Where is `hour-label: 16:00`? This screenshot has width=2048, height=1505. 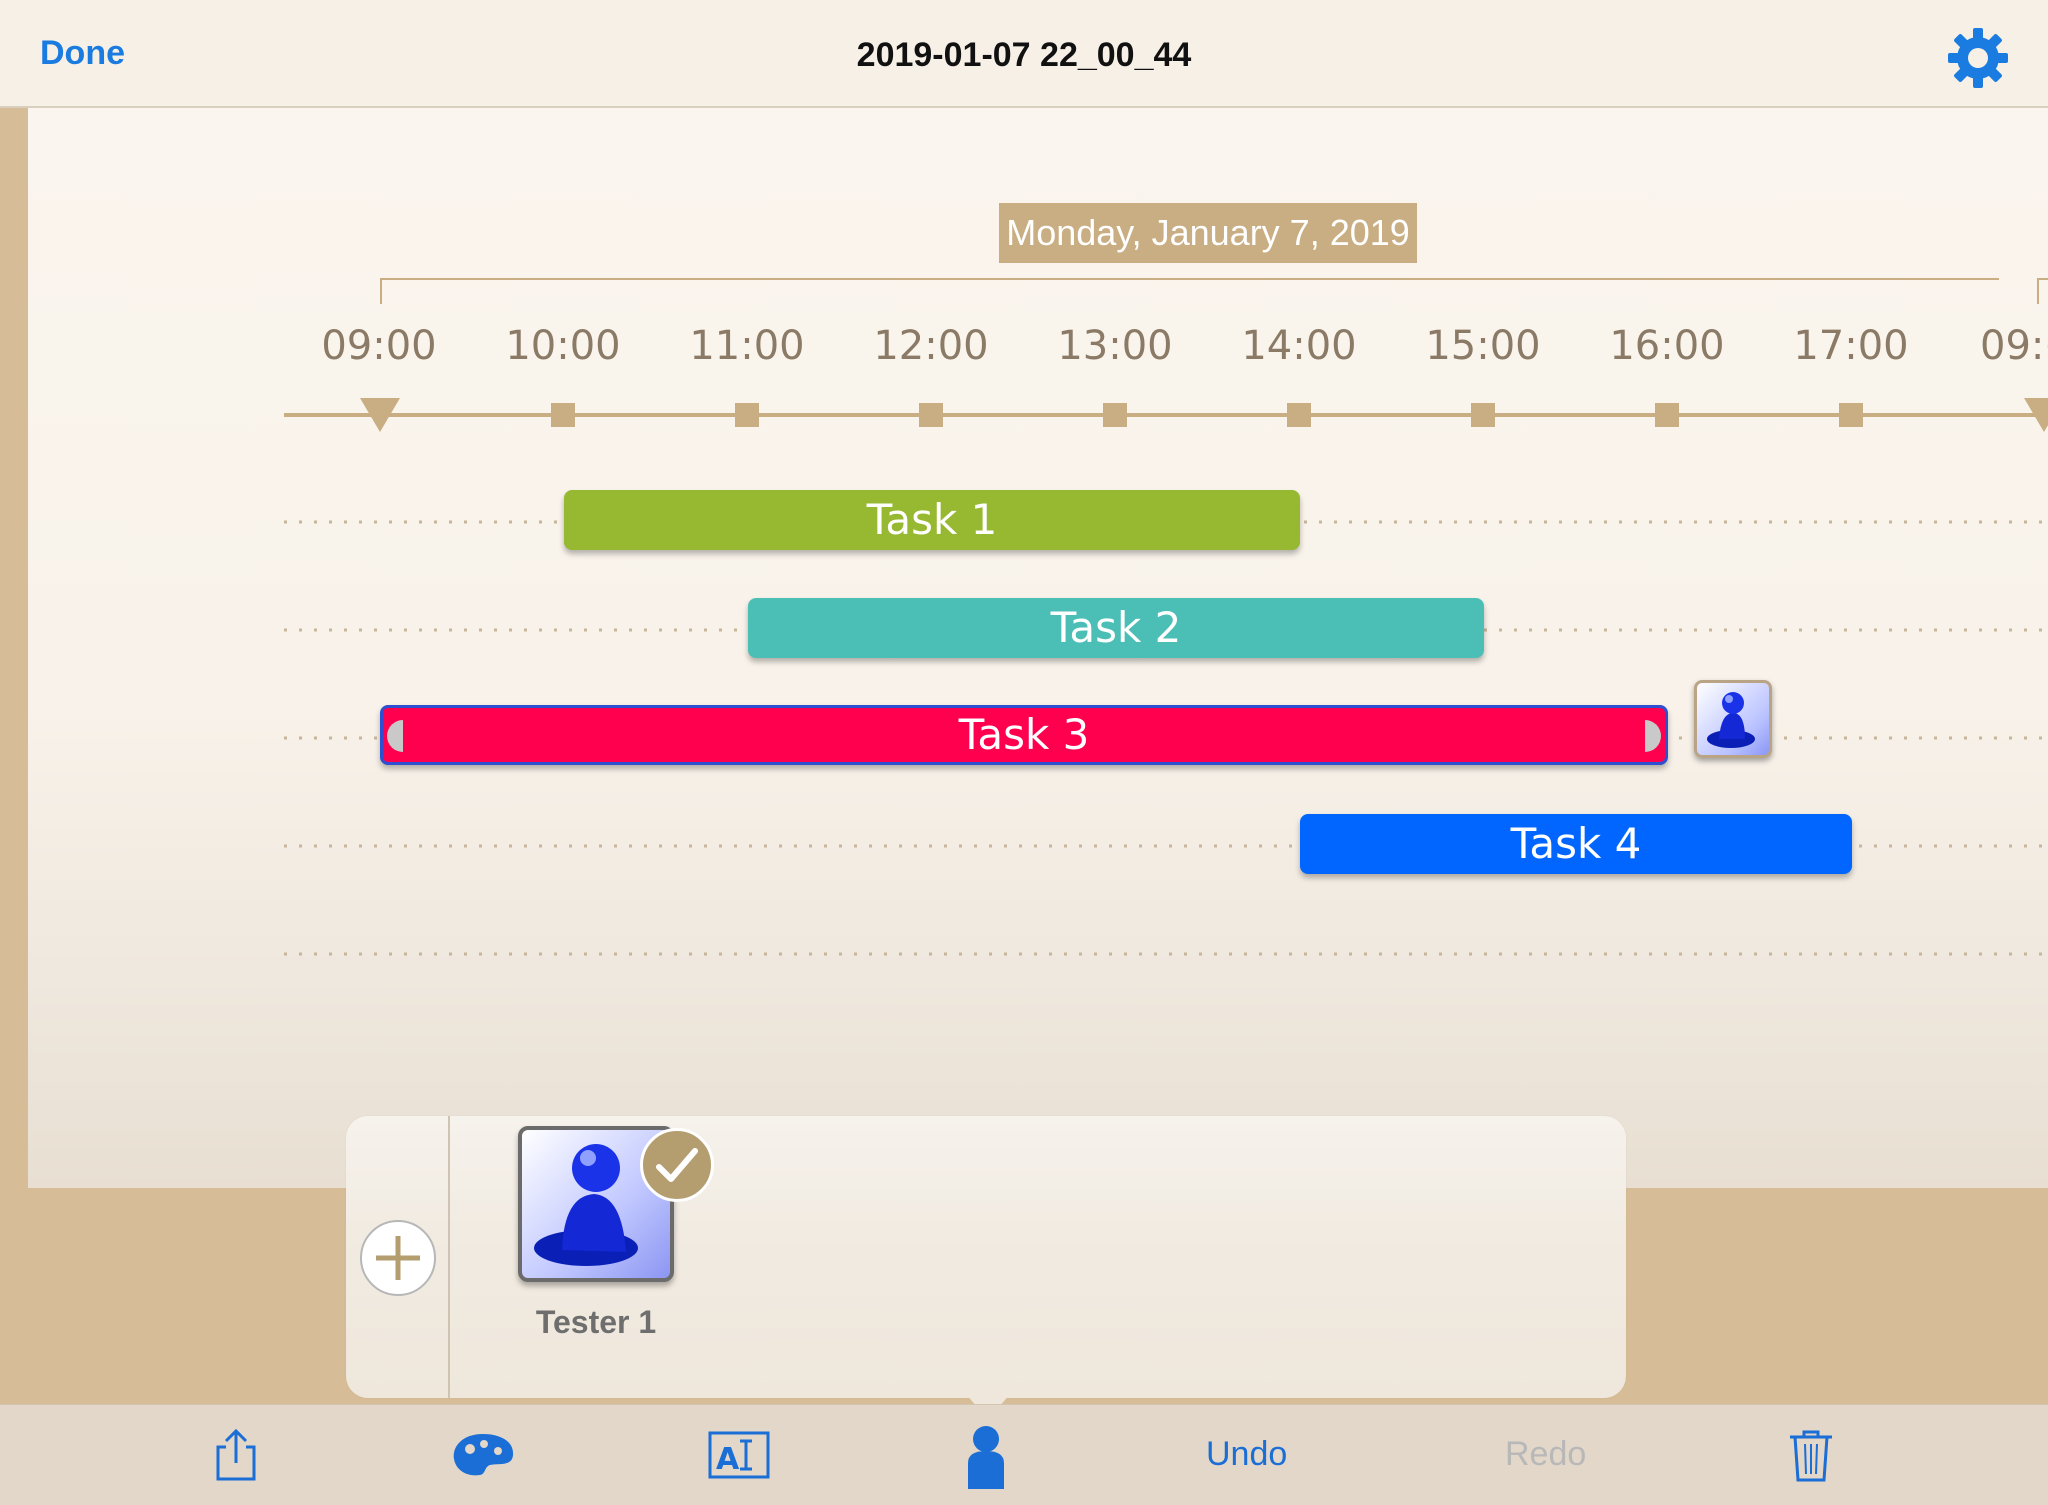
hour-label: 16:00 is located at coordinates (1666, 346).